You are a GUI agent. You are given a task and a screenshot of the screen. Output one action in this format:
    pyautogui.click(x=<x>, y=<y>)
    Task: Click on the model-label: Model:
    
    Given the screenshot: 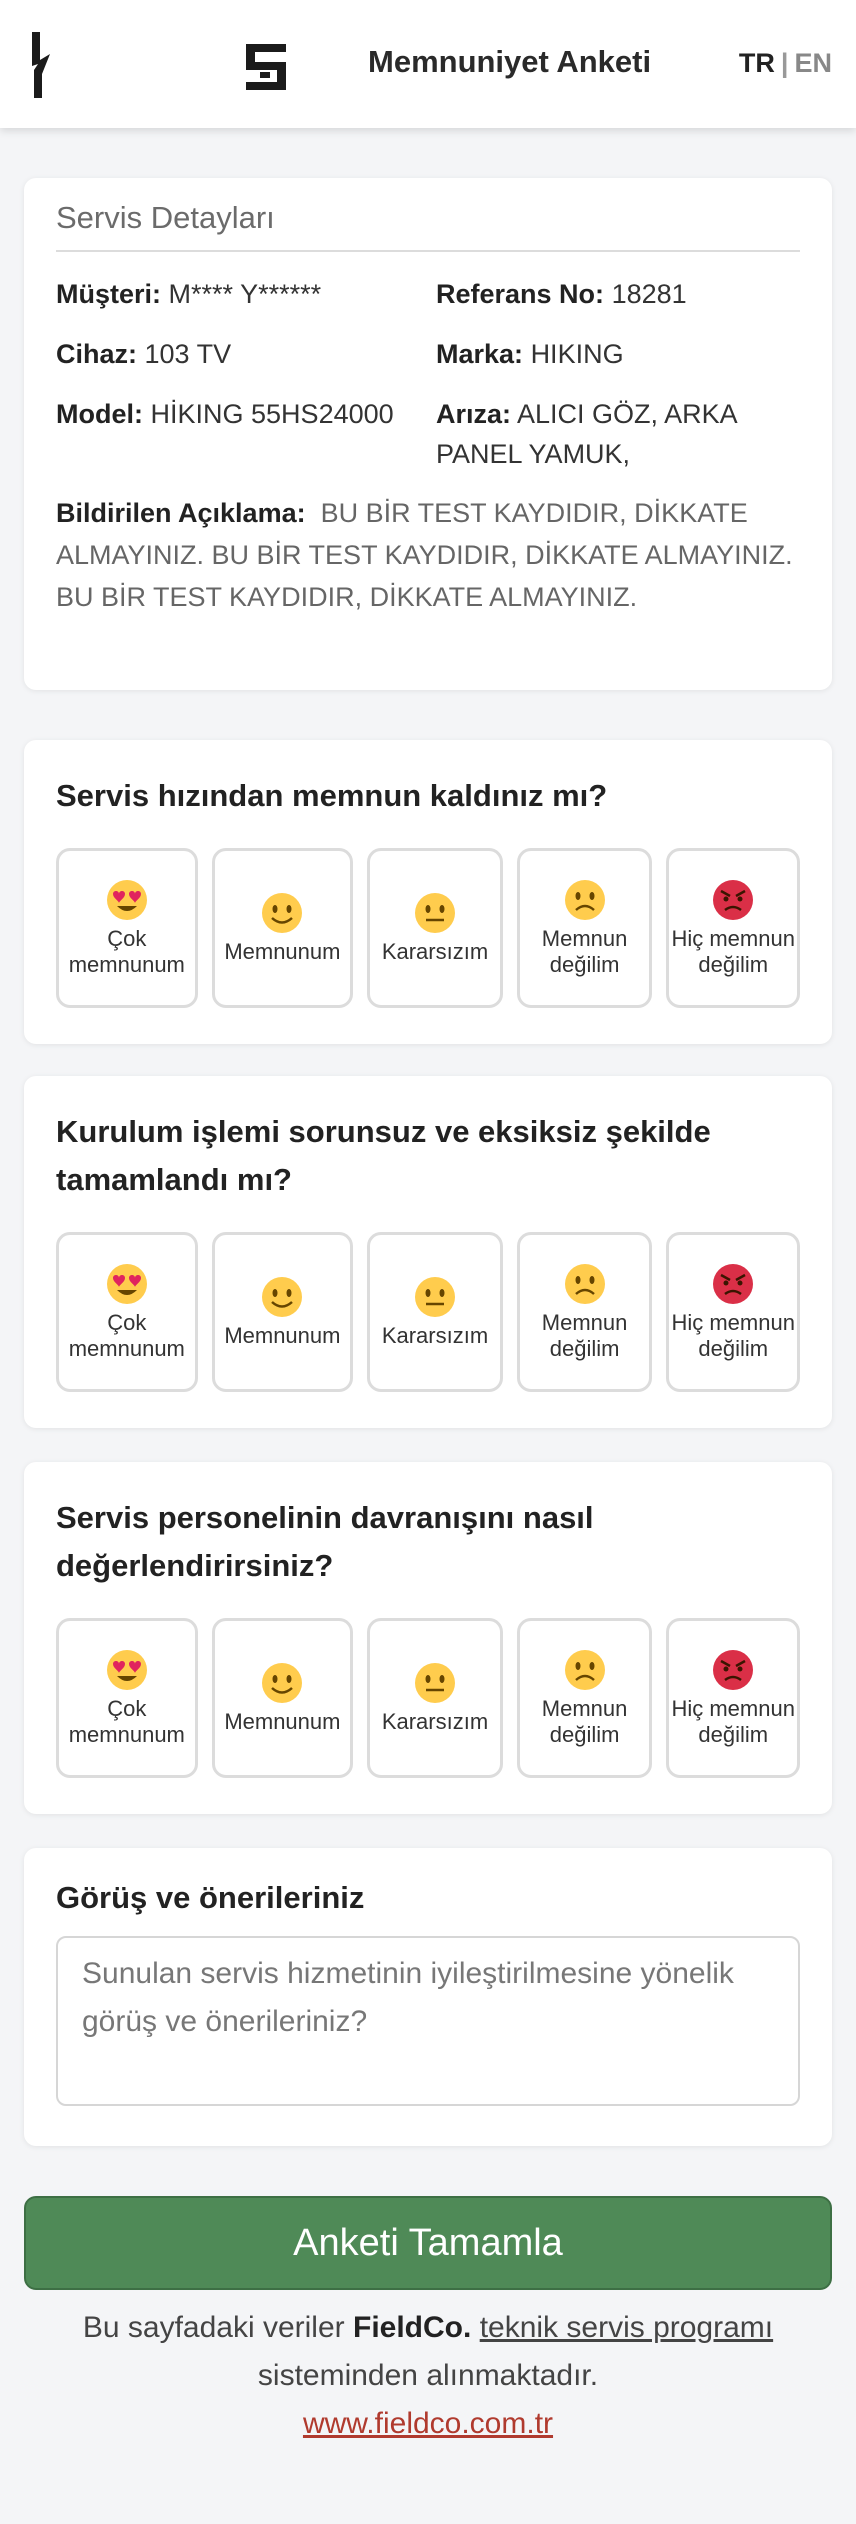 What is the action you would take?
    pyautogui.click(x=99, y=414)
    